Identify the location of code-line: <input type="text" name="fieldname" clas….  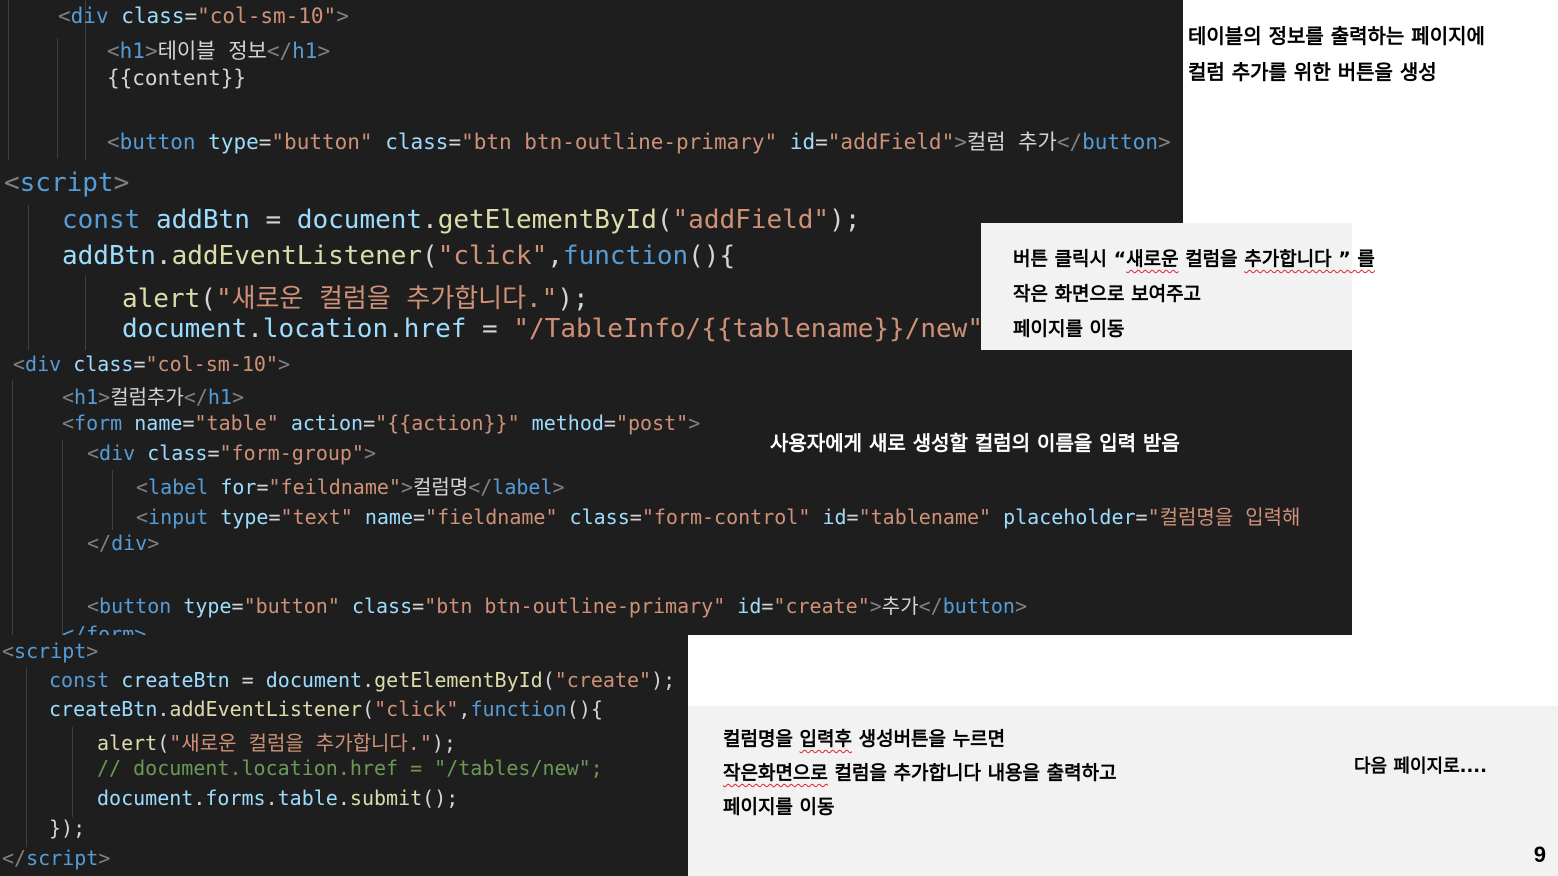
(718, 517).